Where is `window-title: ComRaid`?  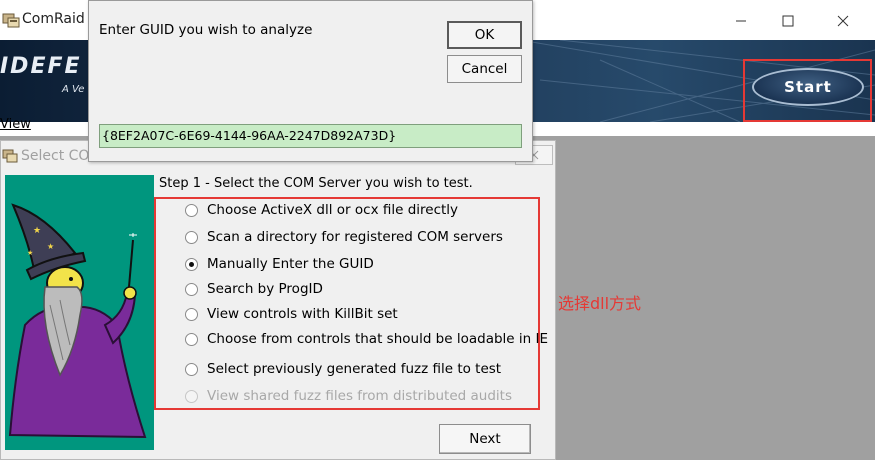
window-title: ComRaid is located at coordinates (53, 19).